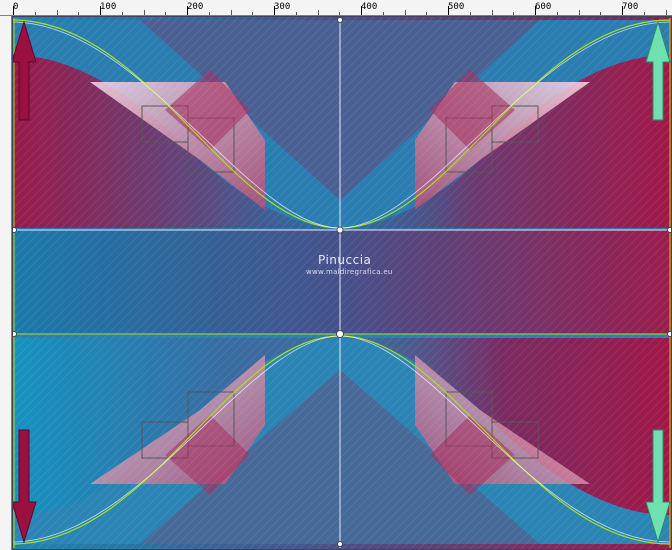  I want to click on watermark-title: Pinuccia, so click(345, 260).